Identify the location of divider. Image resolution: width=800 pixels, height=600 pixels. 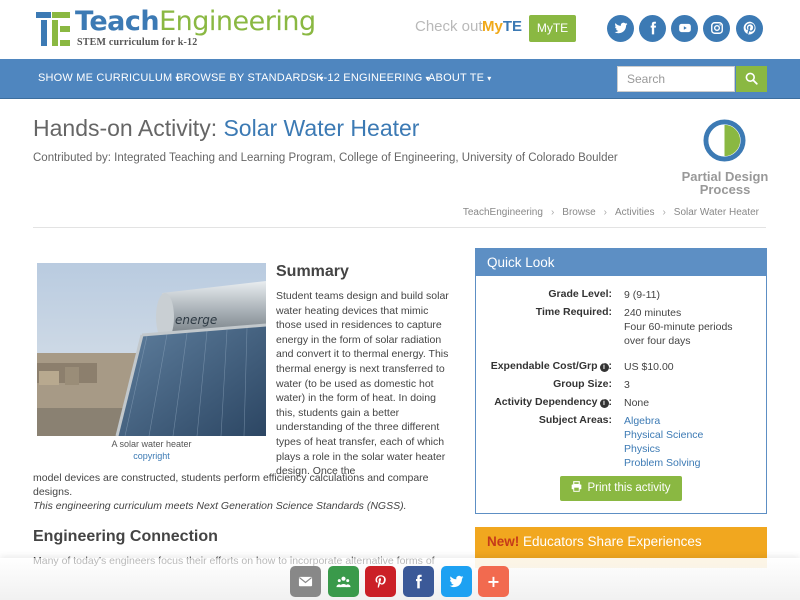
(399, 227).